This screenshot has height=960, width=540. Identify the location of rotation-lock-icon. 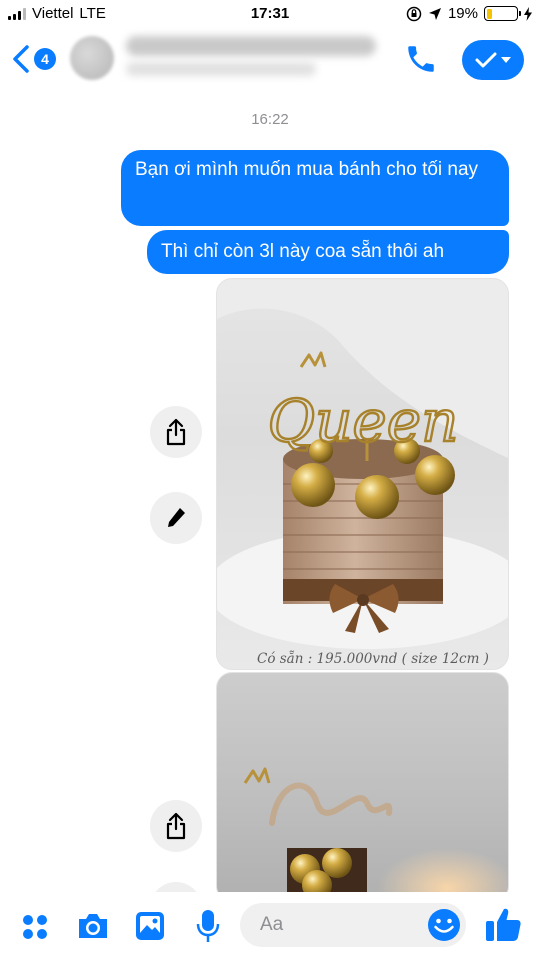
(414, 13).